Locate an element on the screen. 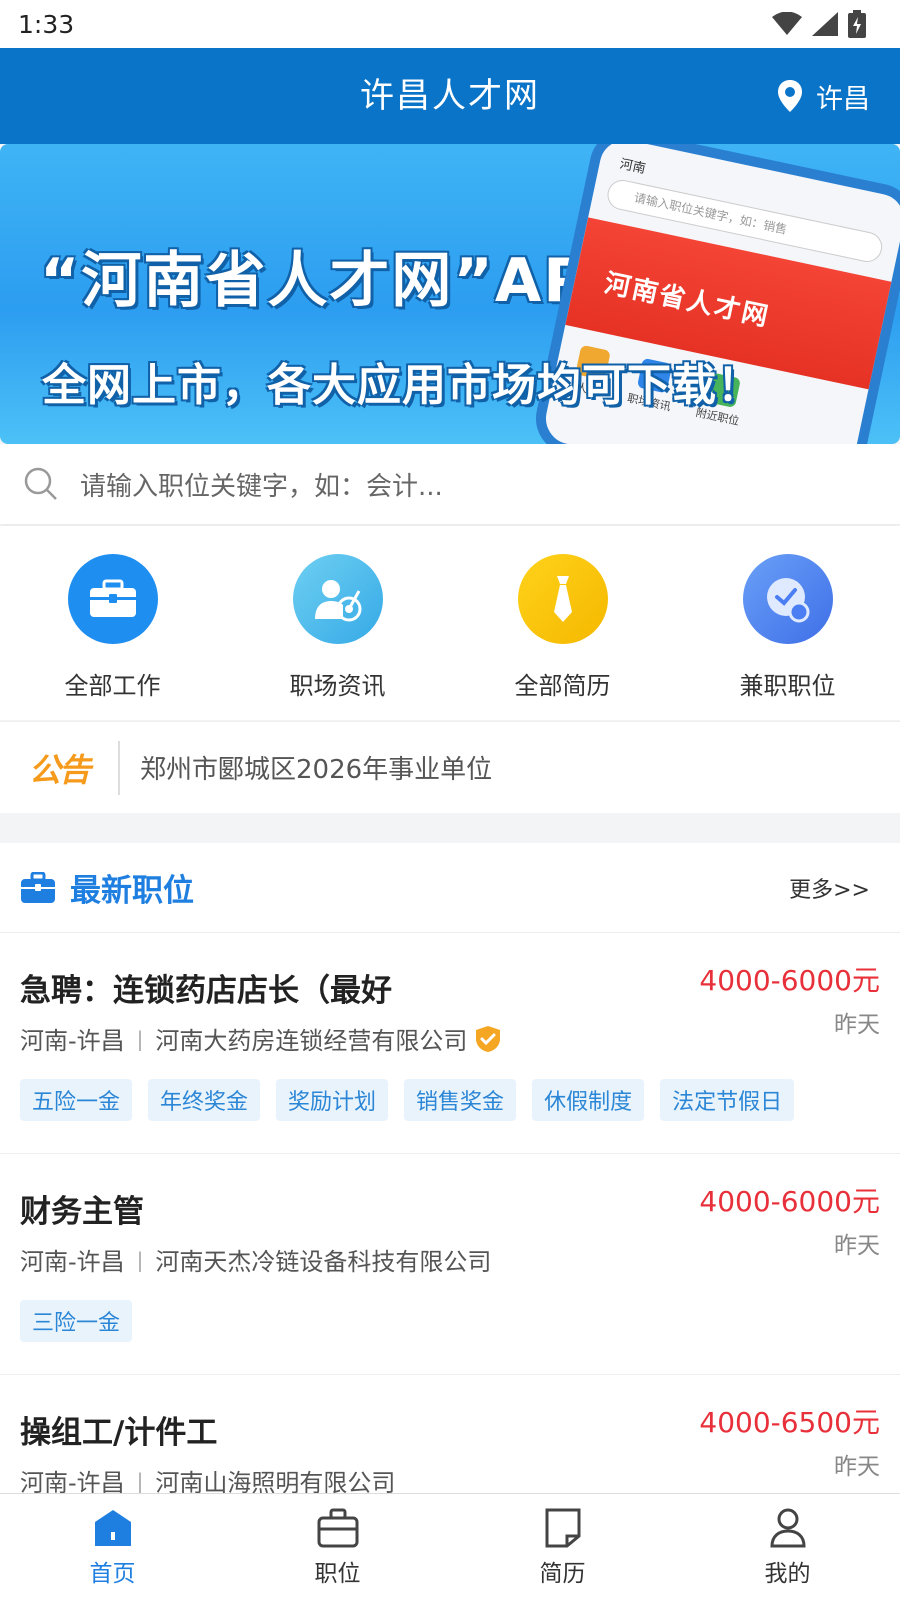  job-tag: 三险一金 is located at coordinates (76, 1321).